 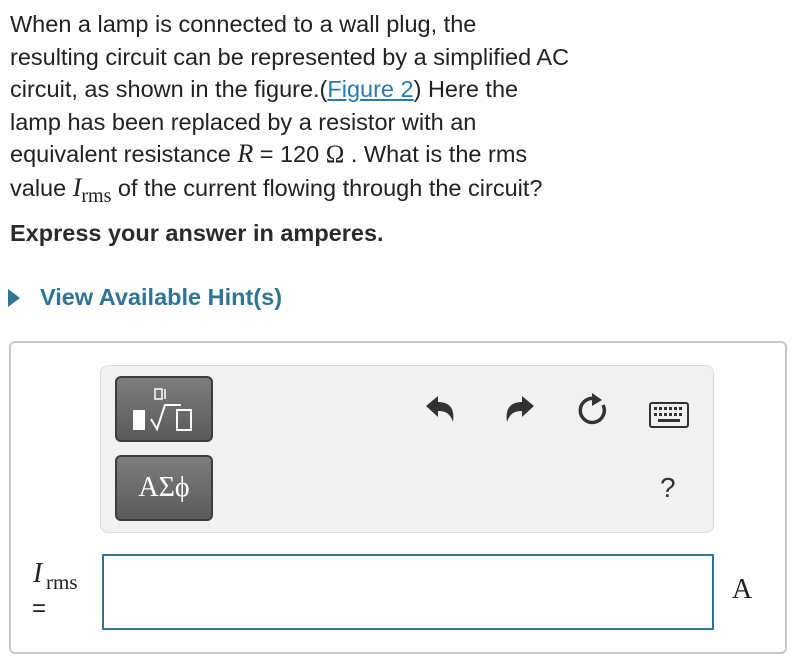 I want to click on view-hints-toggle: View Available Hint(s), so click(x=145, y=297).